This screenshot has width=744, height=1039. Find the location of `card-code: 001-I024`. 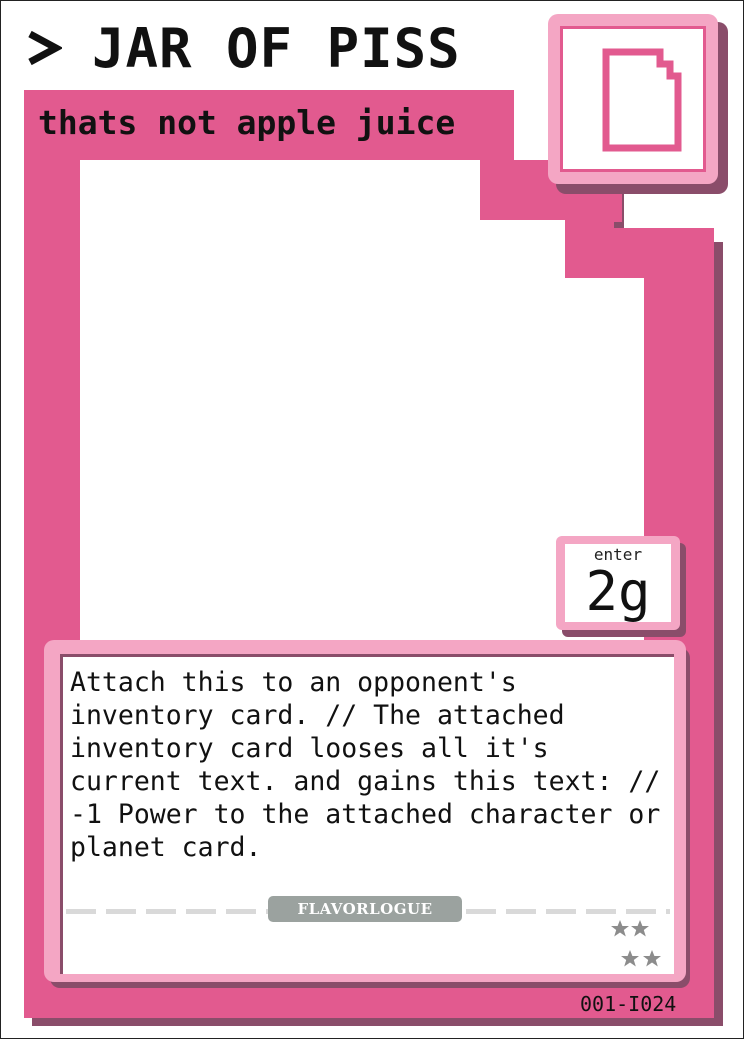

card-code: 001-I024 is located at coordinates (628, 1004).